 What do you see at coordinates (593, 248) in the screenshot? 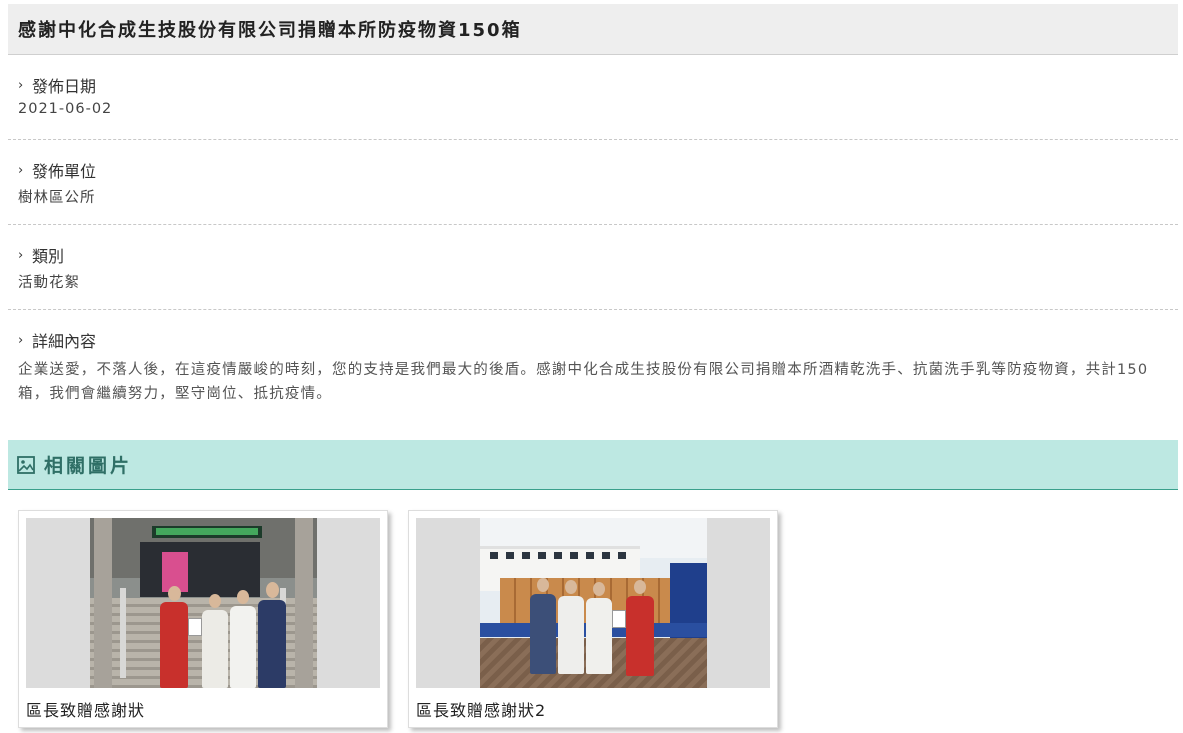
I see `field-label-row: › 類別` at bounding box center [593, 248].